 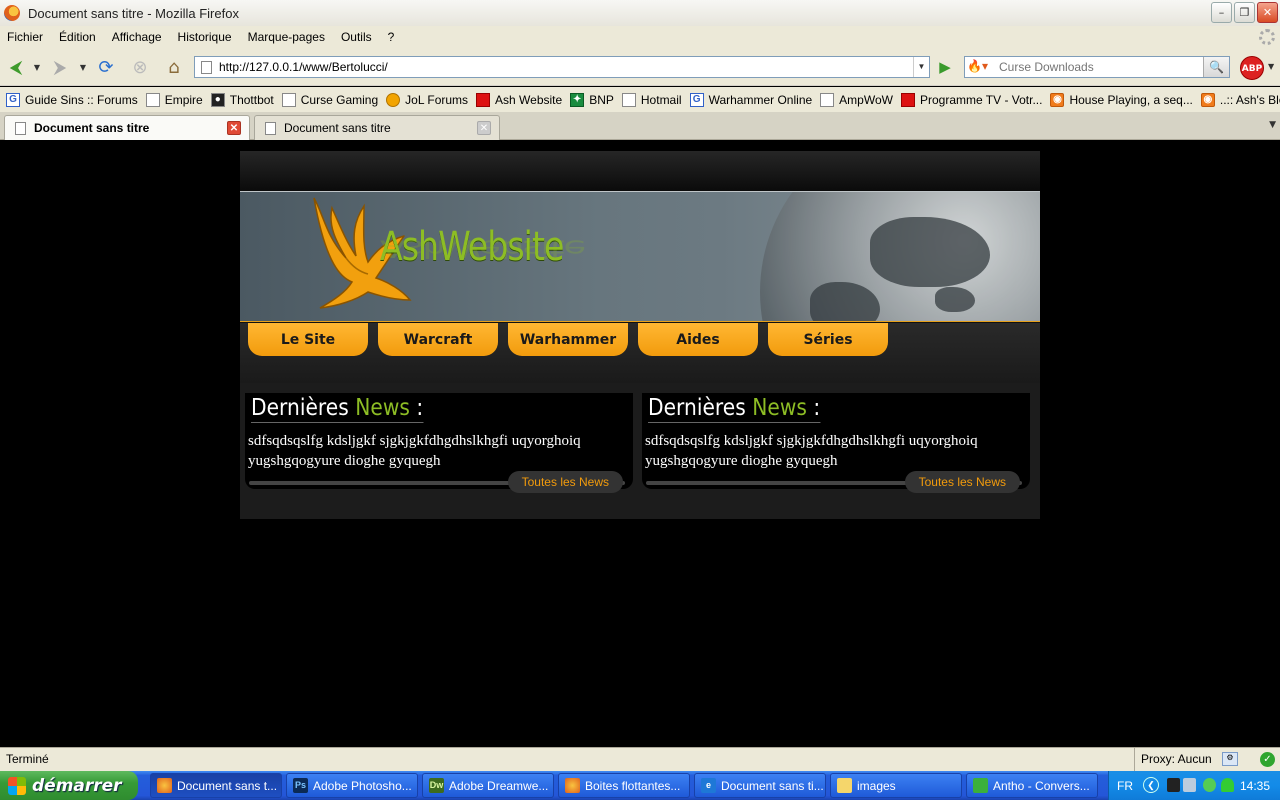 What do you see at coordinates (640, 257) in the screenshot?
I see `site-banner: AshWebsite AshWebsite` at bounding box center [640, 257].